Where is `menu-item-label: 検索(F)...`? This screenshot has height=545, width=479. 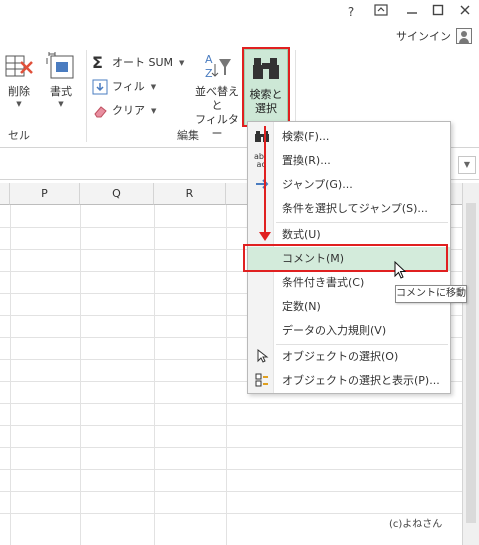 menu-item-label: 検索(F)... is located at coordinates (306, 136).